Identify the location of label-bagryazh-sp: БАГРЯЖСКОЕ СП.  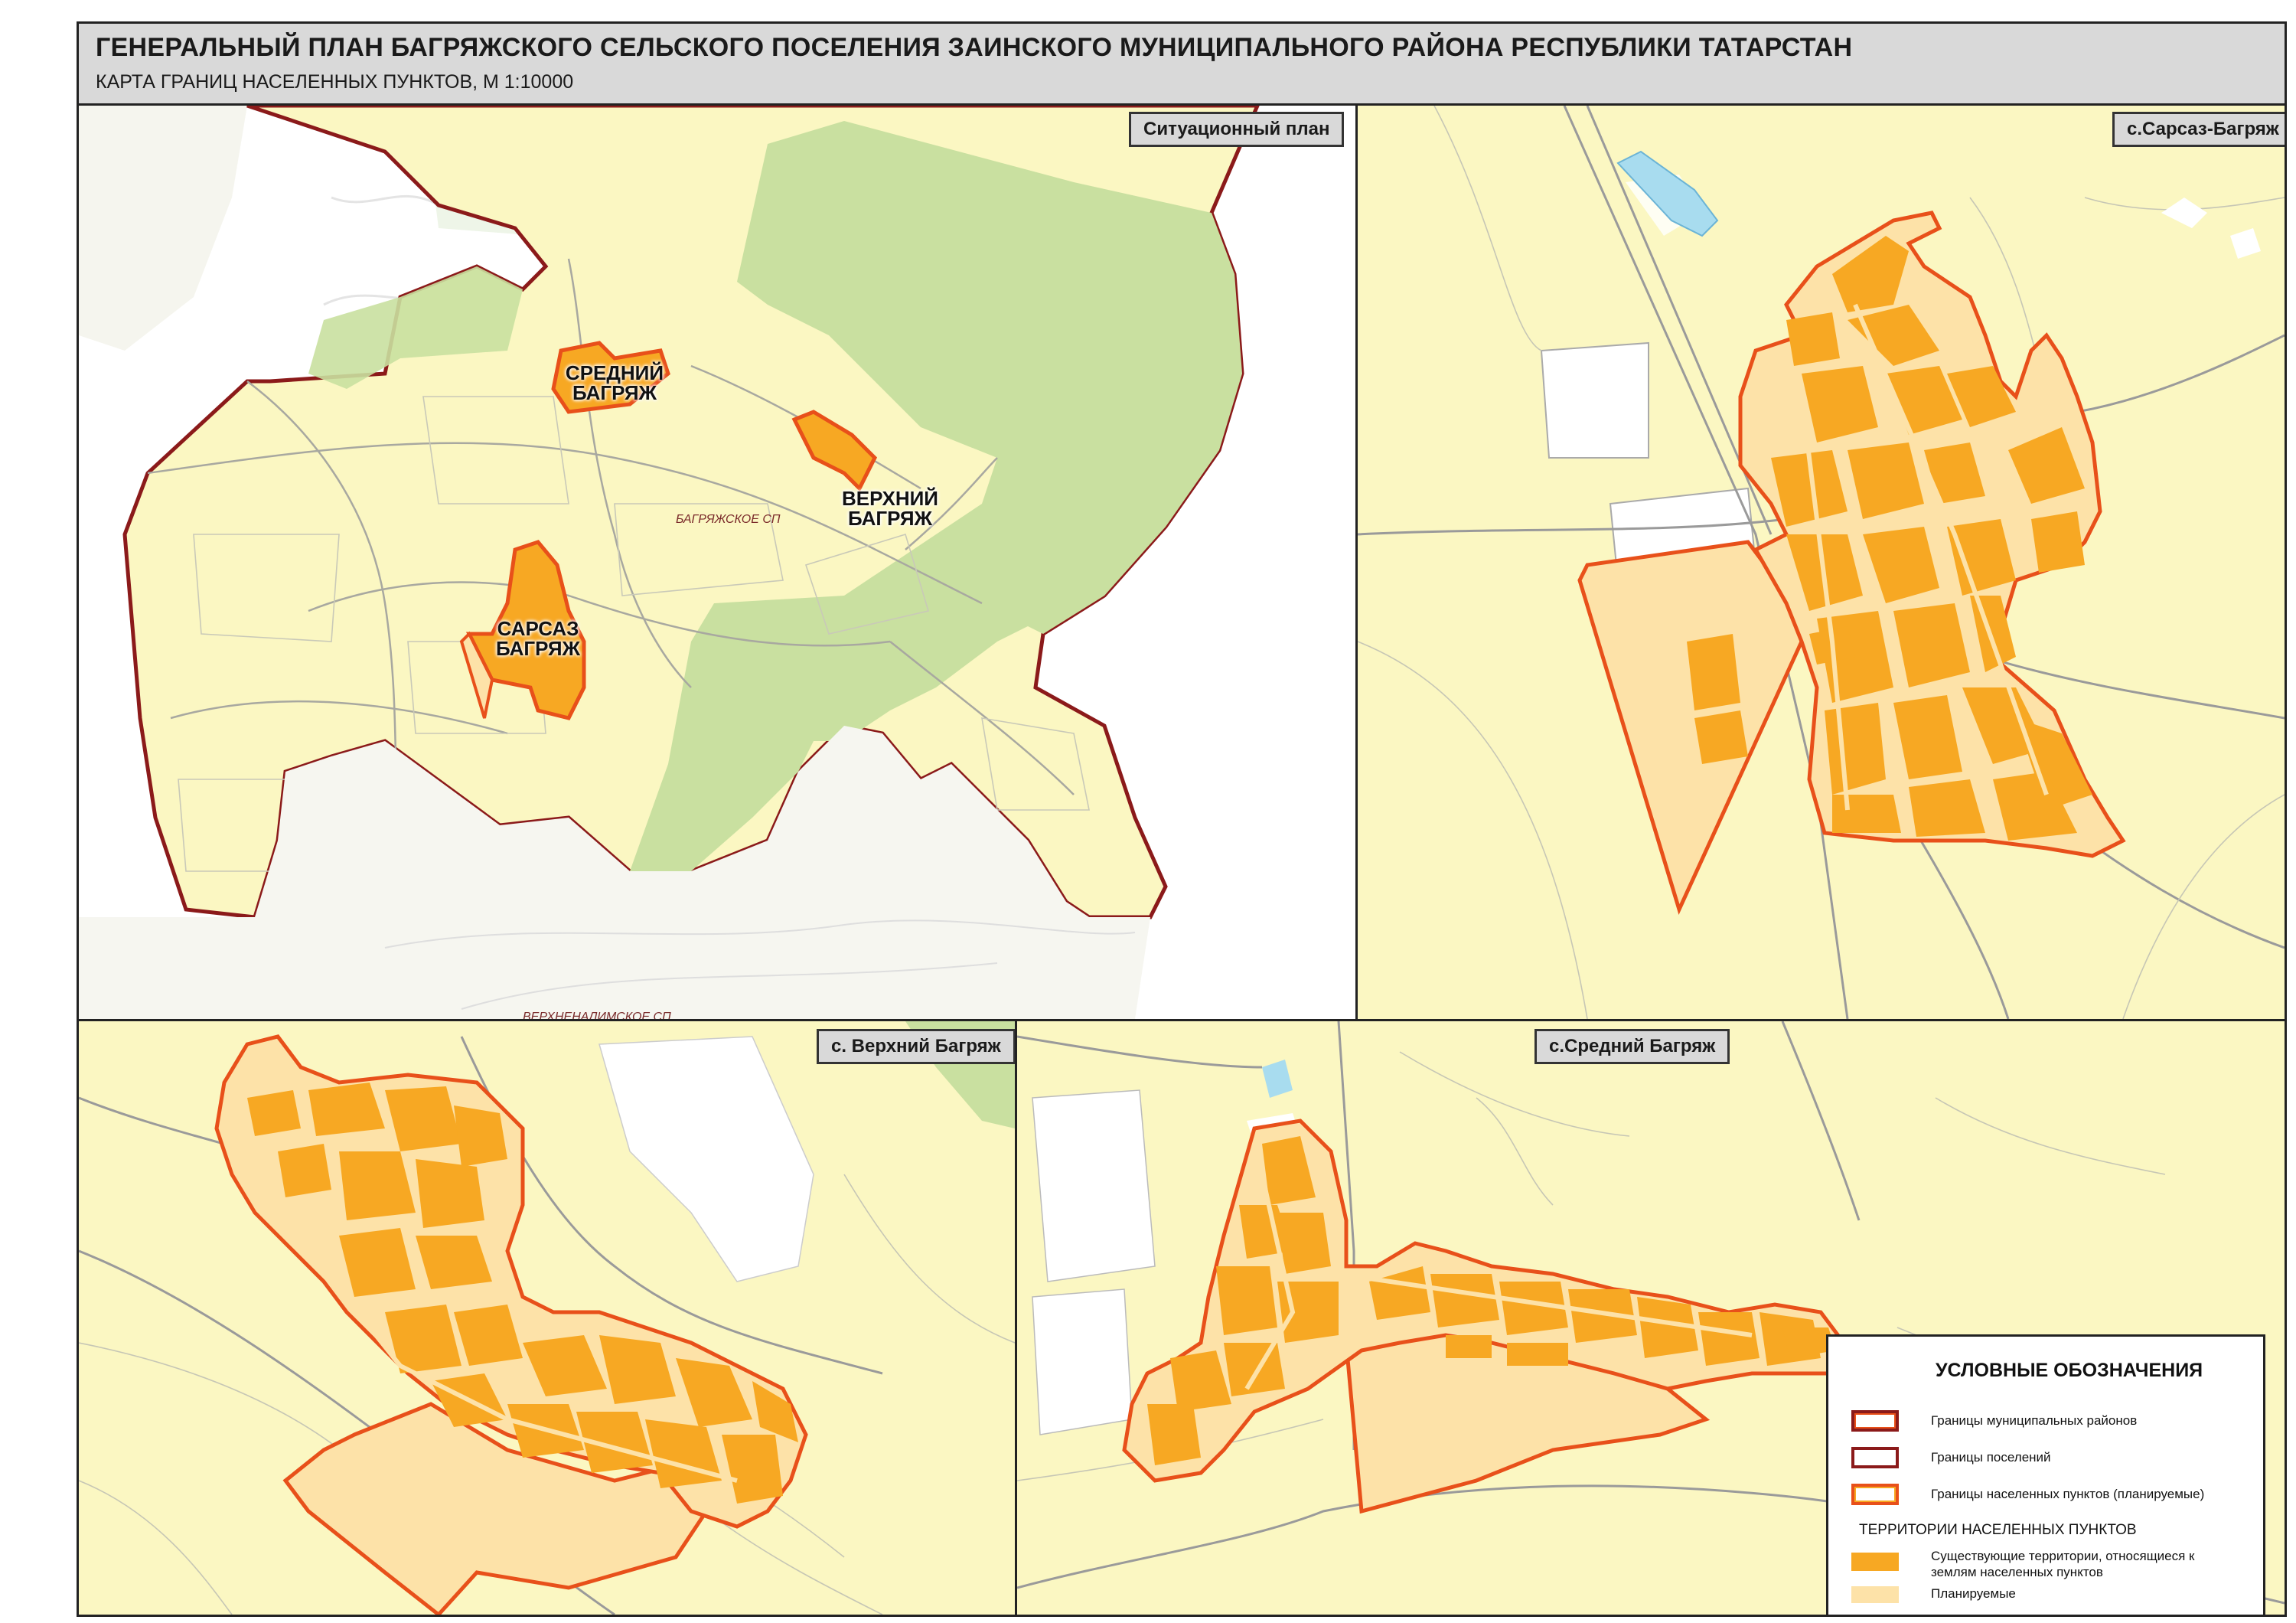
(728, 519).